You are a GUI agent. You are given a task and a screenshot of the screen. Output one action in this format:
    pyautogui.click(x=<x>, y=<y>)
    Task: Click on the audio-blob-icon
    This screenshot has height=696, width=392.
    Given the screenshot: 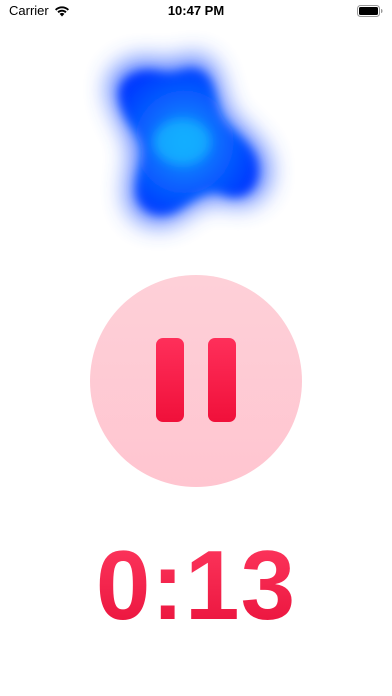 What is the action you would take?
    pyautogui.click(x=189, y=140)
    